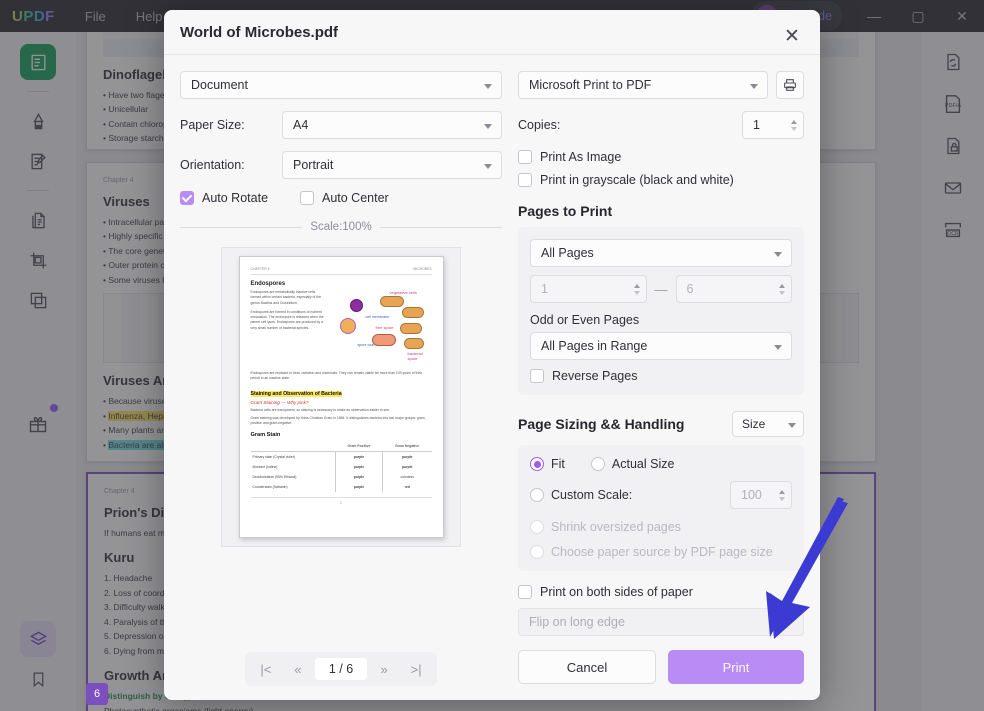 Image resolution: width=984 pixels, height=711 pixels. I want to click on printer-row: Microsoft Print to PDF, so click(661, 85).